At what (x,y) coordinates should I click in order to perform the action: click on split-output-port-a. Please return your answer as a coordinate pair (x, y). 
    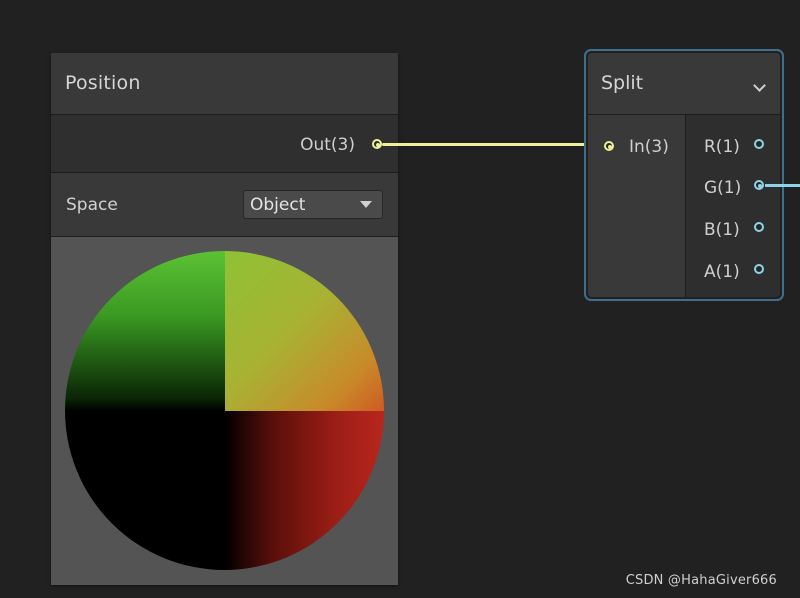
    Looking at the image, I should click on (759, 269).